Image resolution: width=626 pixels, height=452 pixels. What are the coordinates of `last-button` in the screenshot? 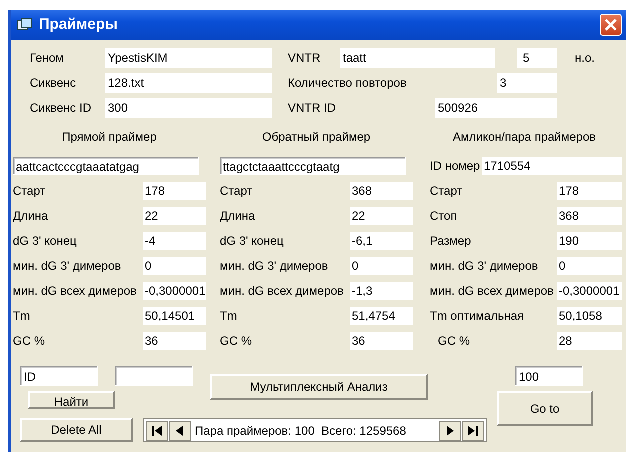 It's located at (473, 431).